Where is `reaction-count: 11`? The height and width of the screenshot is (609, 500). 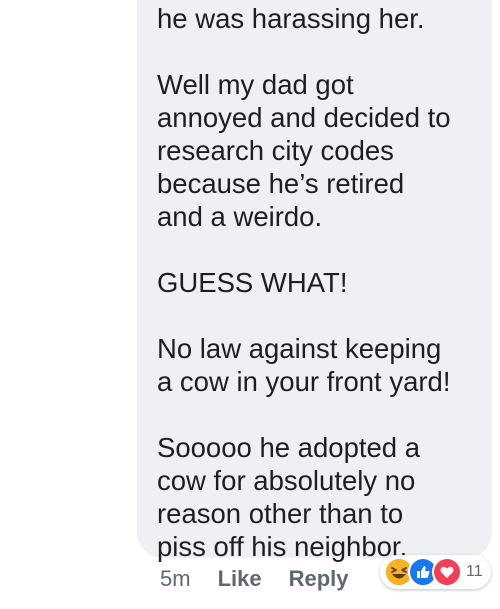 reaction-count: 11 is located at coordinates (474, 571).